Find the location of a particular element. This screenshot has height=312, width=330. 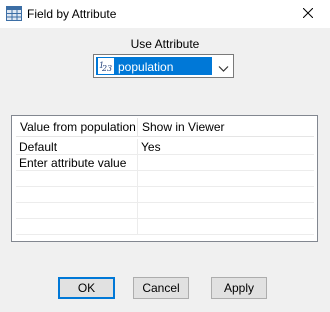

value-cell: Enter attribute value is located at coordinates (77, 163).